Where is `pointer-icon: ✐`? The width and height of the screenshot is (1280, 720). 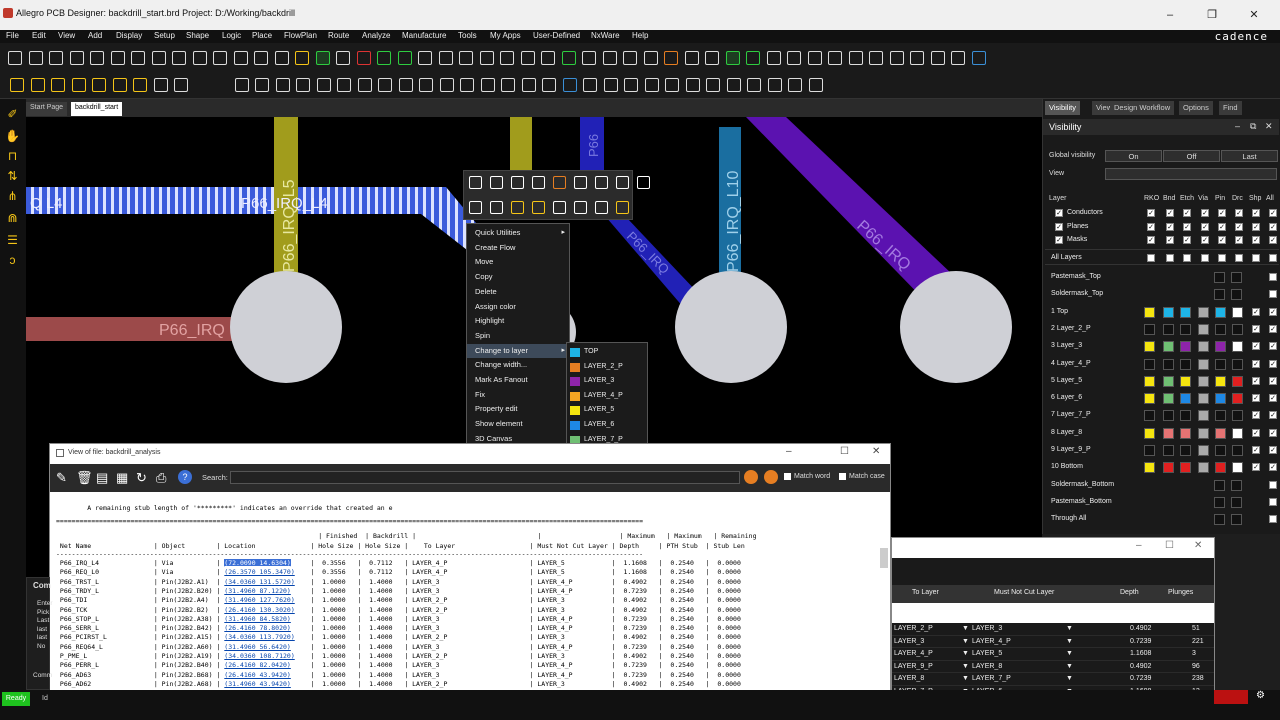 pointer-icon: ✐ is located at coordinates (12, 114).